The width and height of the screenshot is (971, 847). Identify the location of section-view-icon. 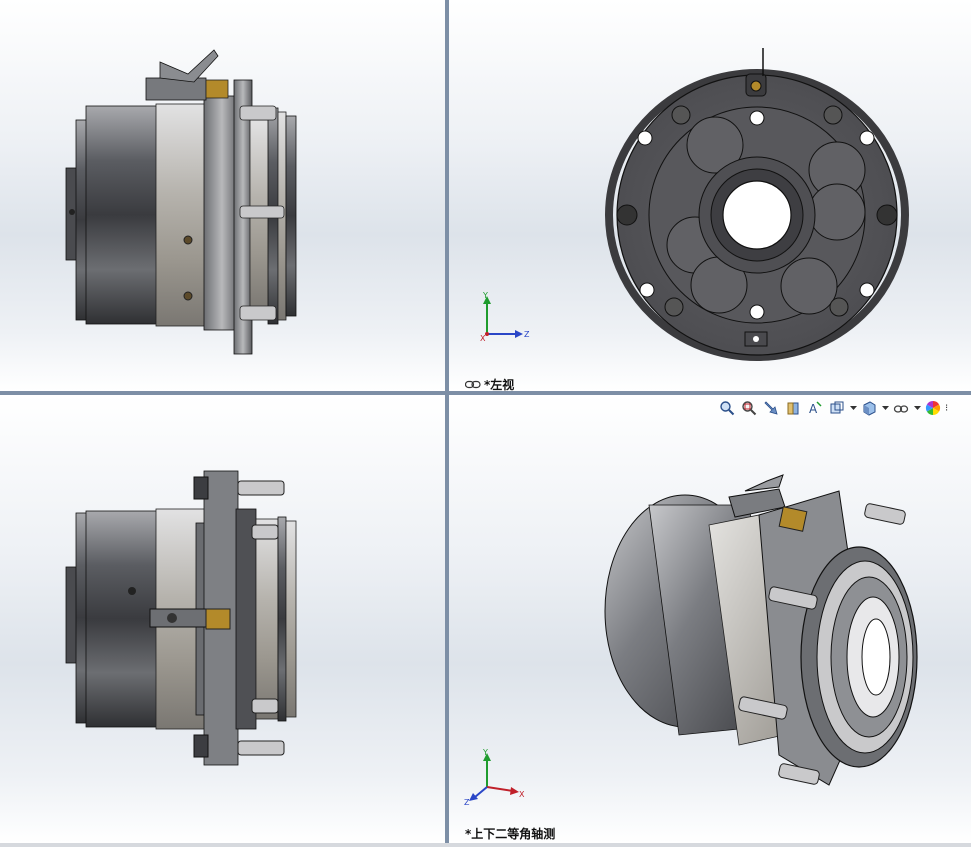
(793, 408).